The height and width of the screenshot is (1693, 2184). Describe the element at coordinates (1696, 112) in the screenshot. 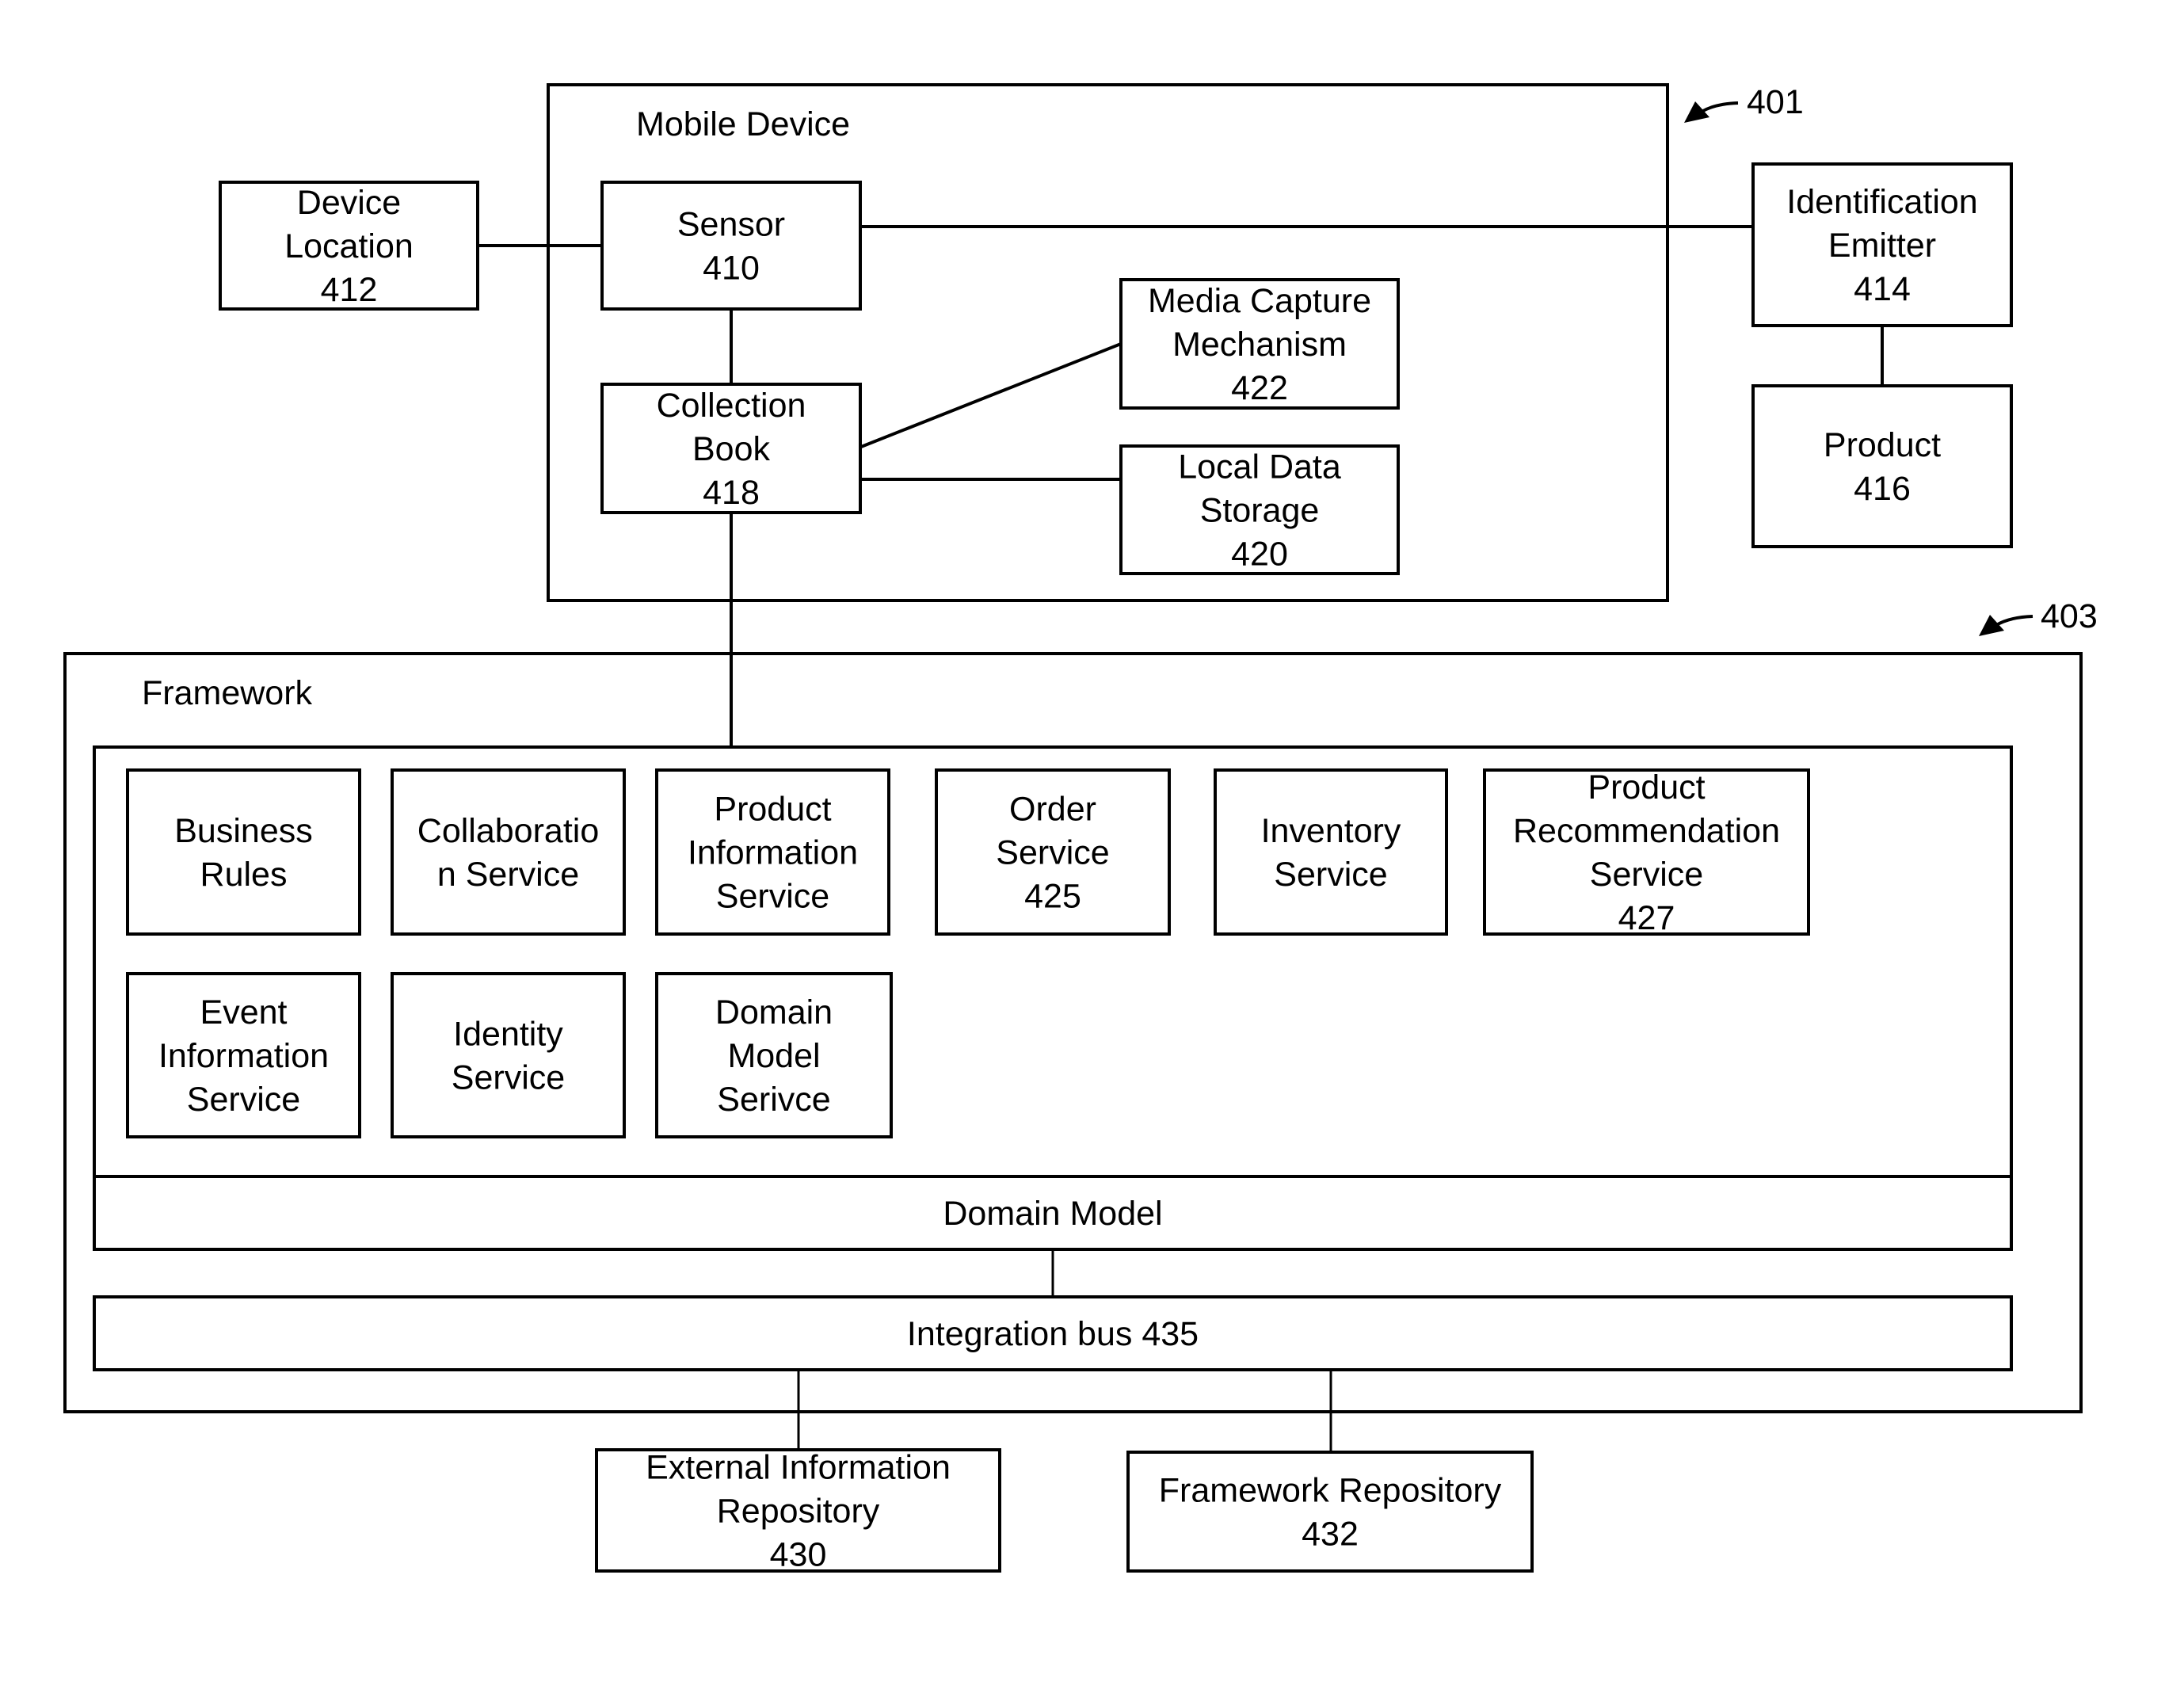

I see `callout-401-arrowhead-icon` at that location.